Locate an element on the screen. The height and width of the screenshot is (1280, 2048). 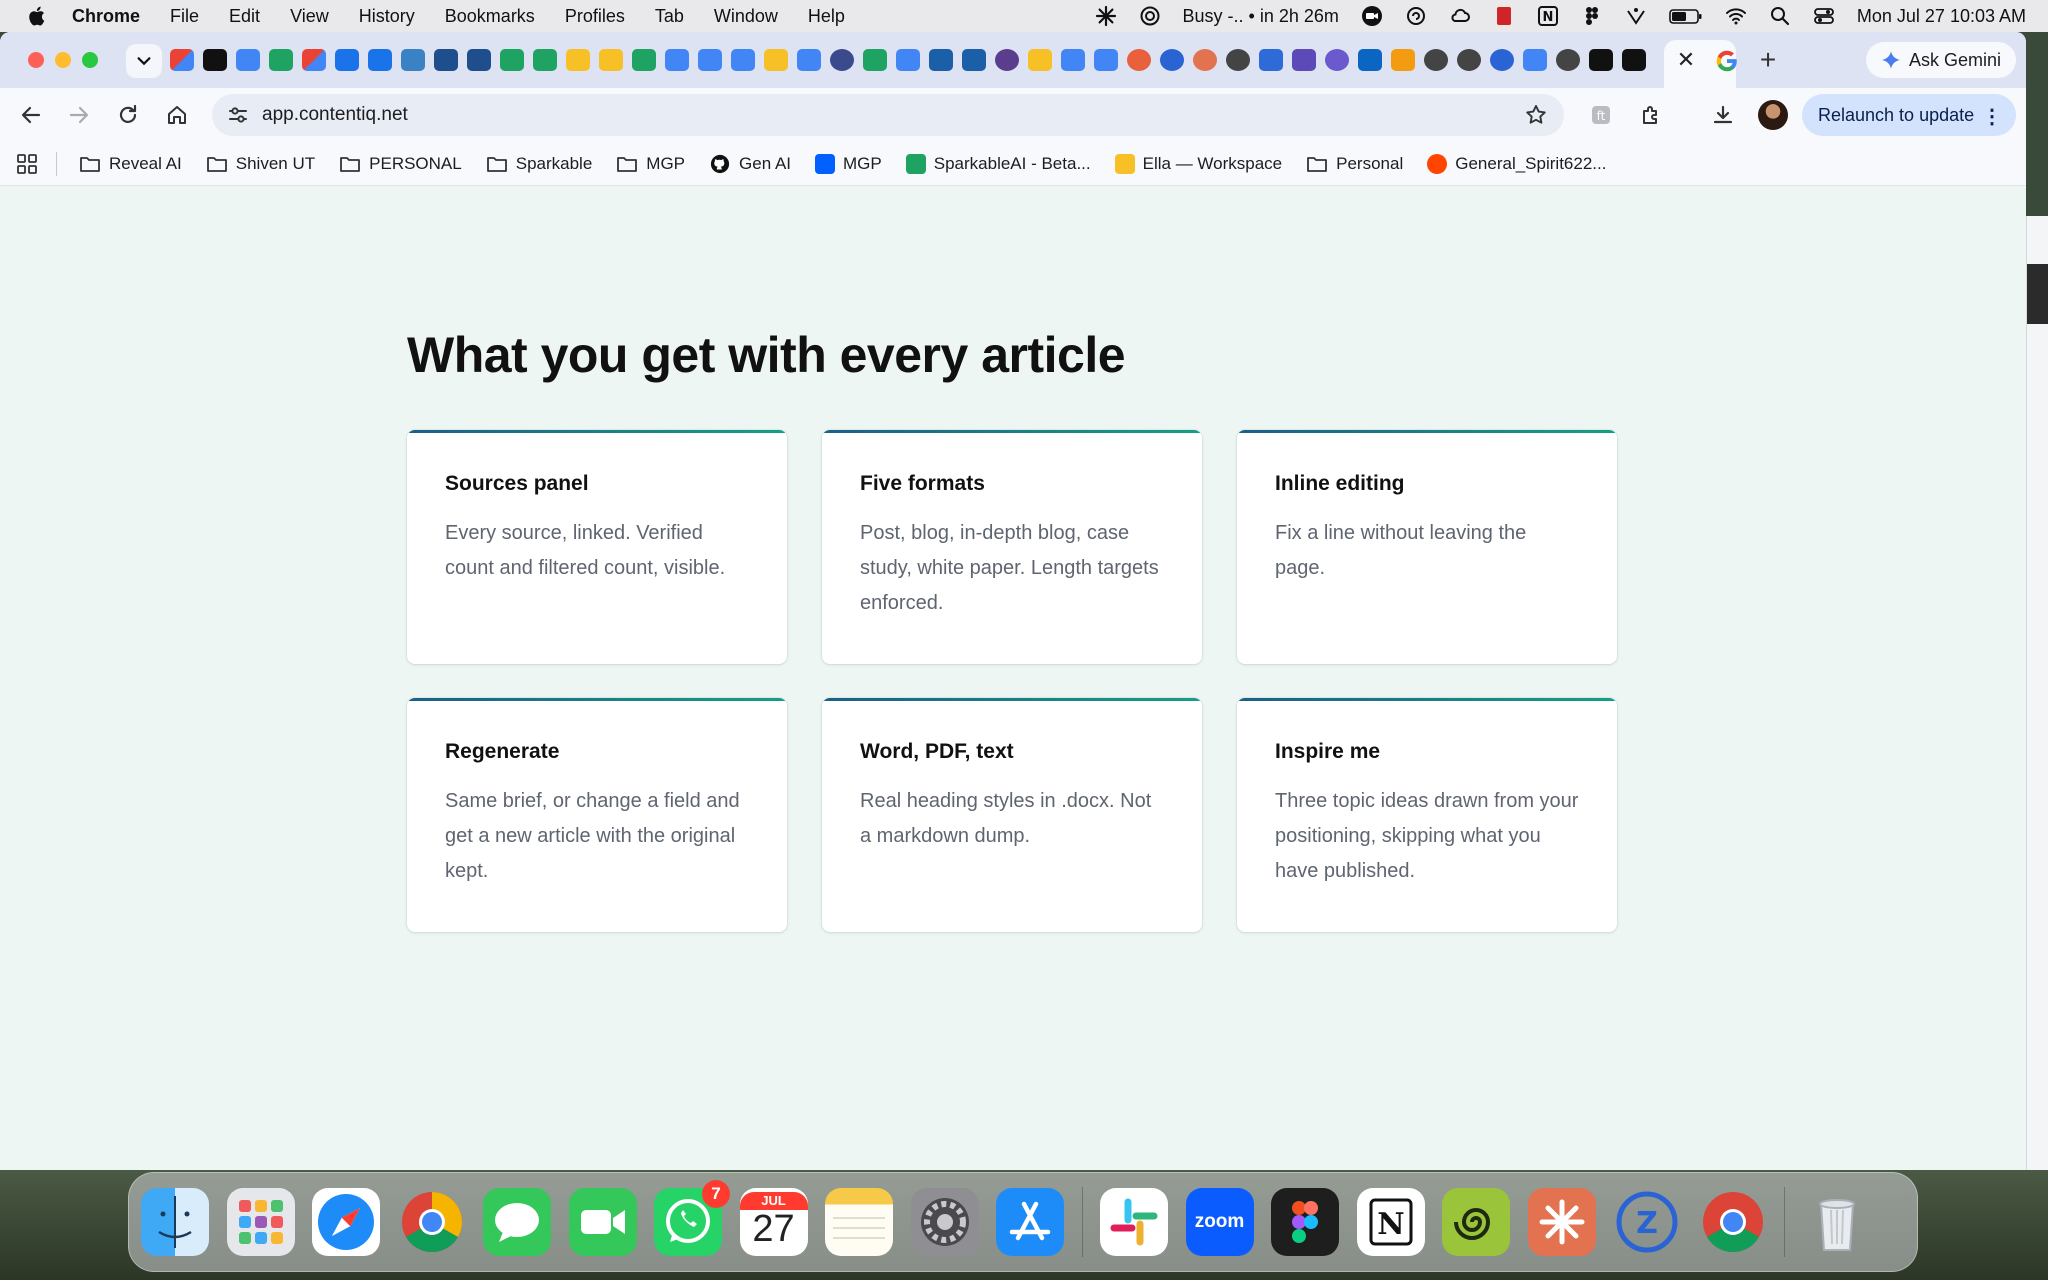
dock-notion: N is located at coordinates (1390, 1222).